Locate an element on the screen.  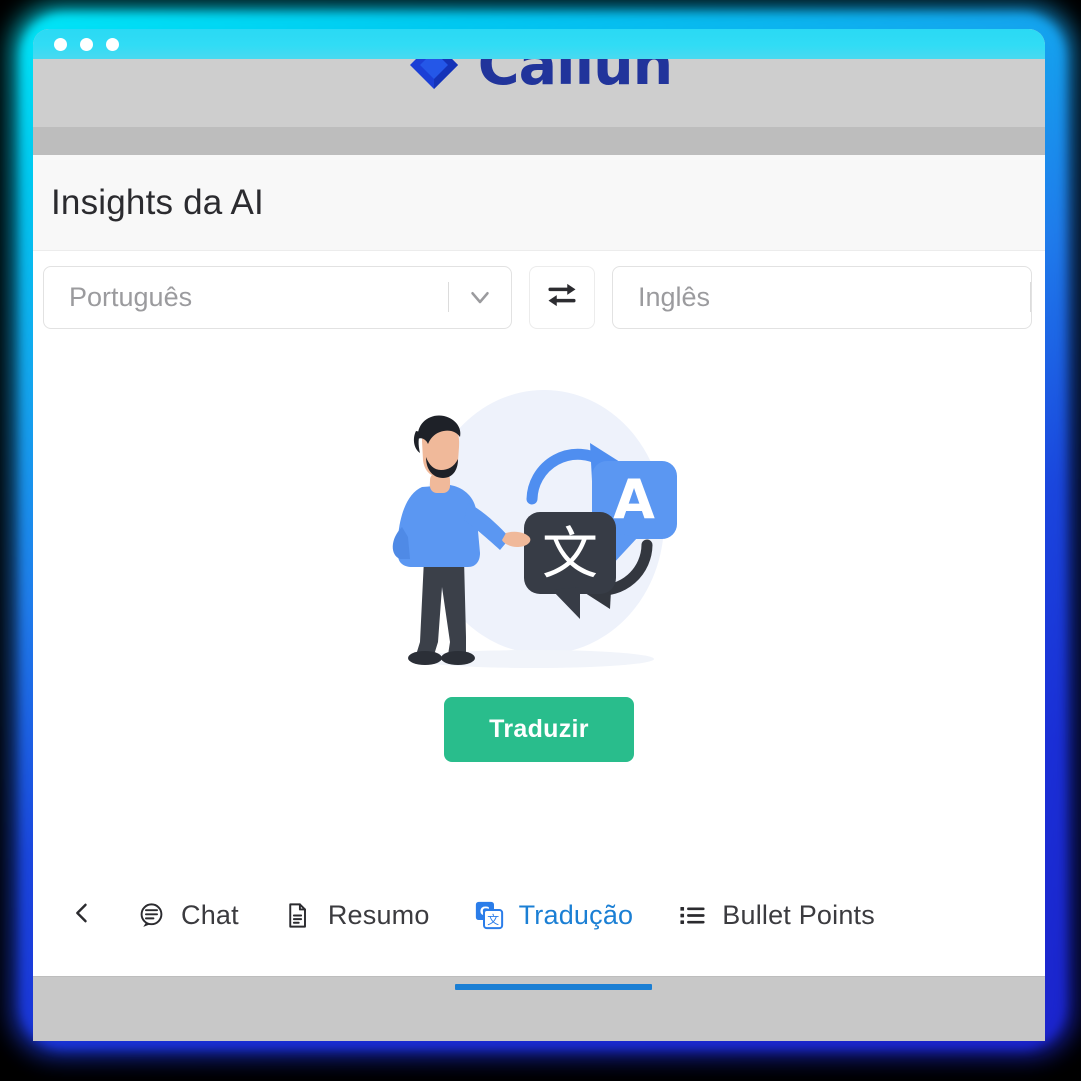
tab-label: Bullet Points is located at coordinates (798, 914).